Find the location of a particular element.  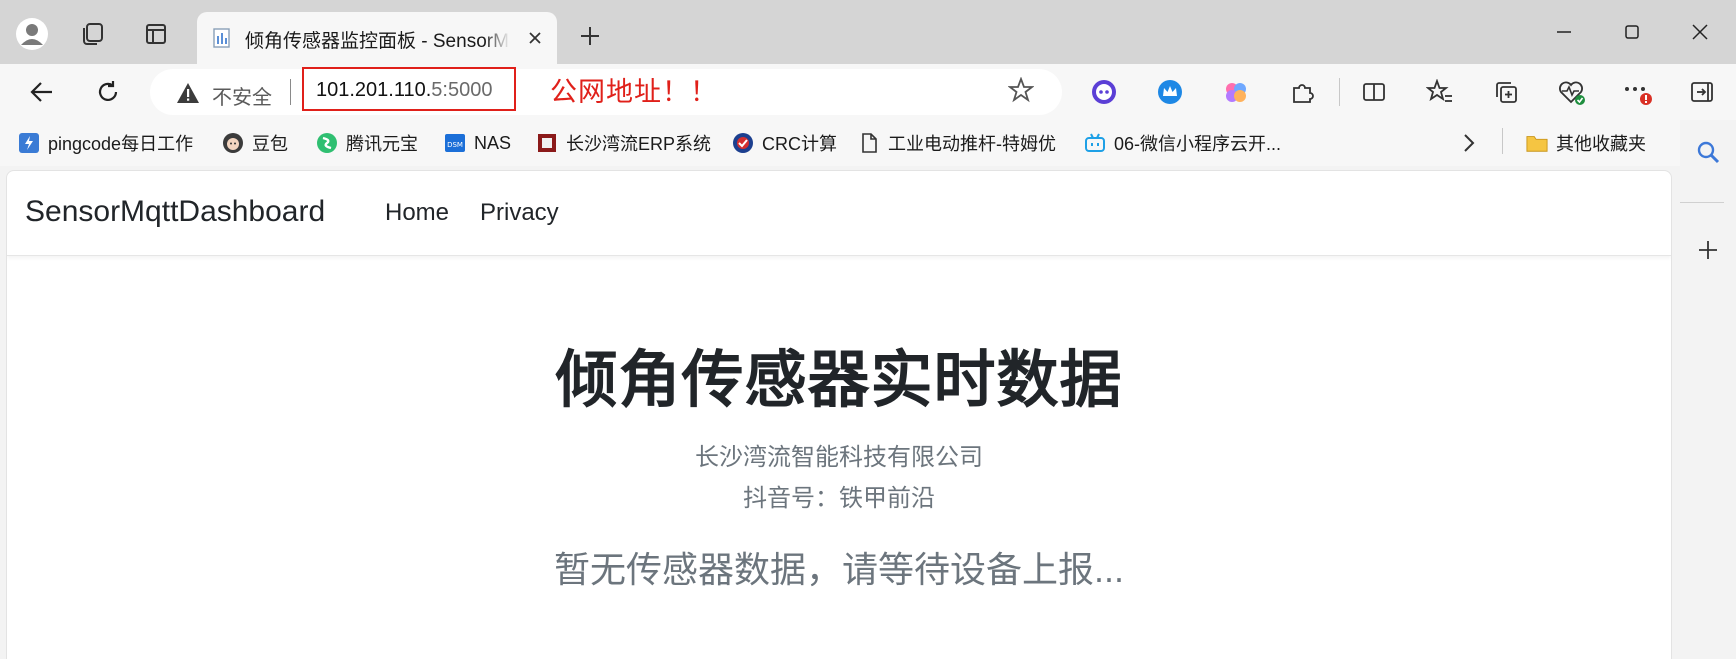

profile-button is located at coordinates (32, 34).